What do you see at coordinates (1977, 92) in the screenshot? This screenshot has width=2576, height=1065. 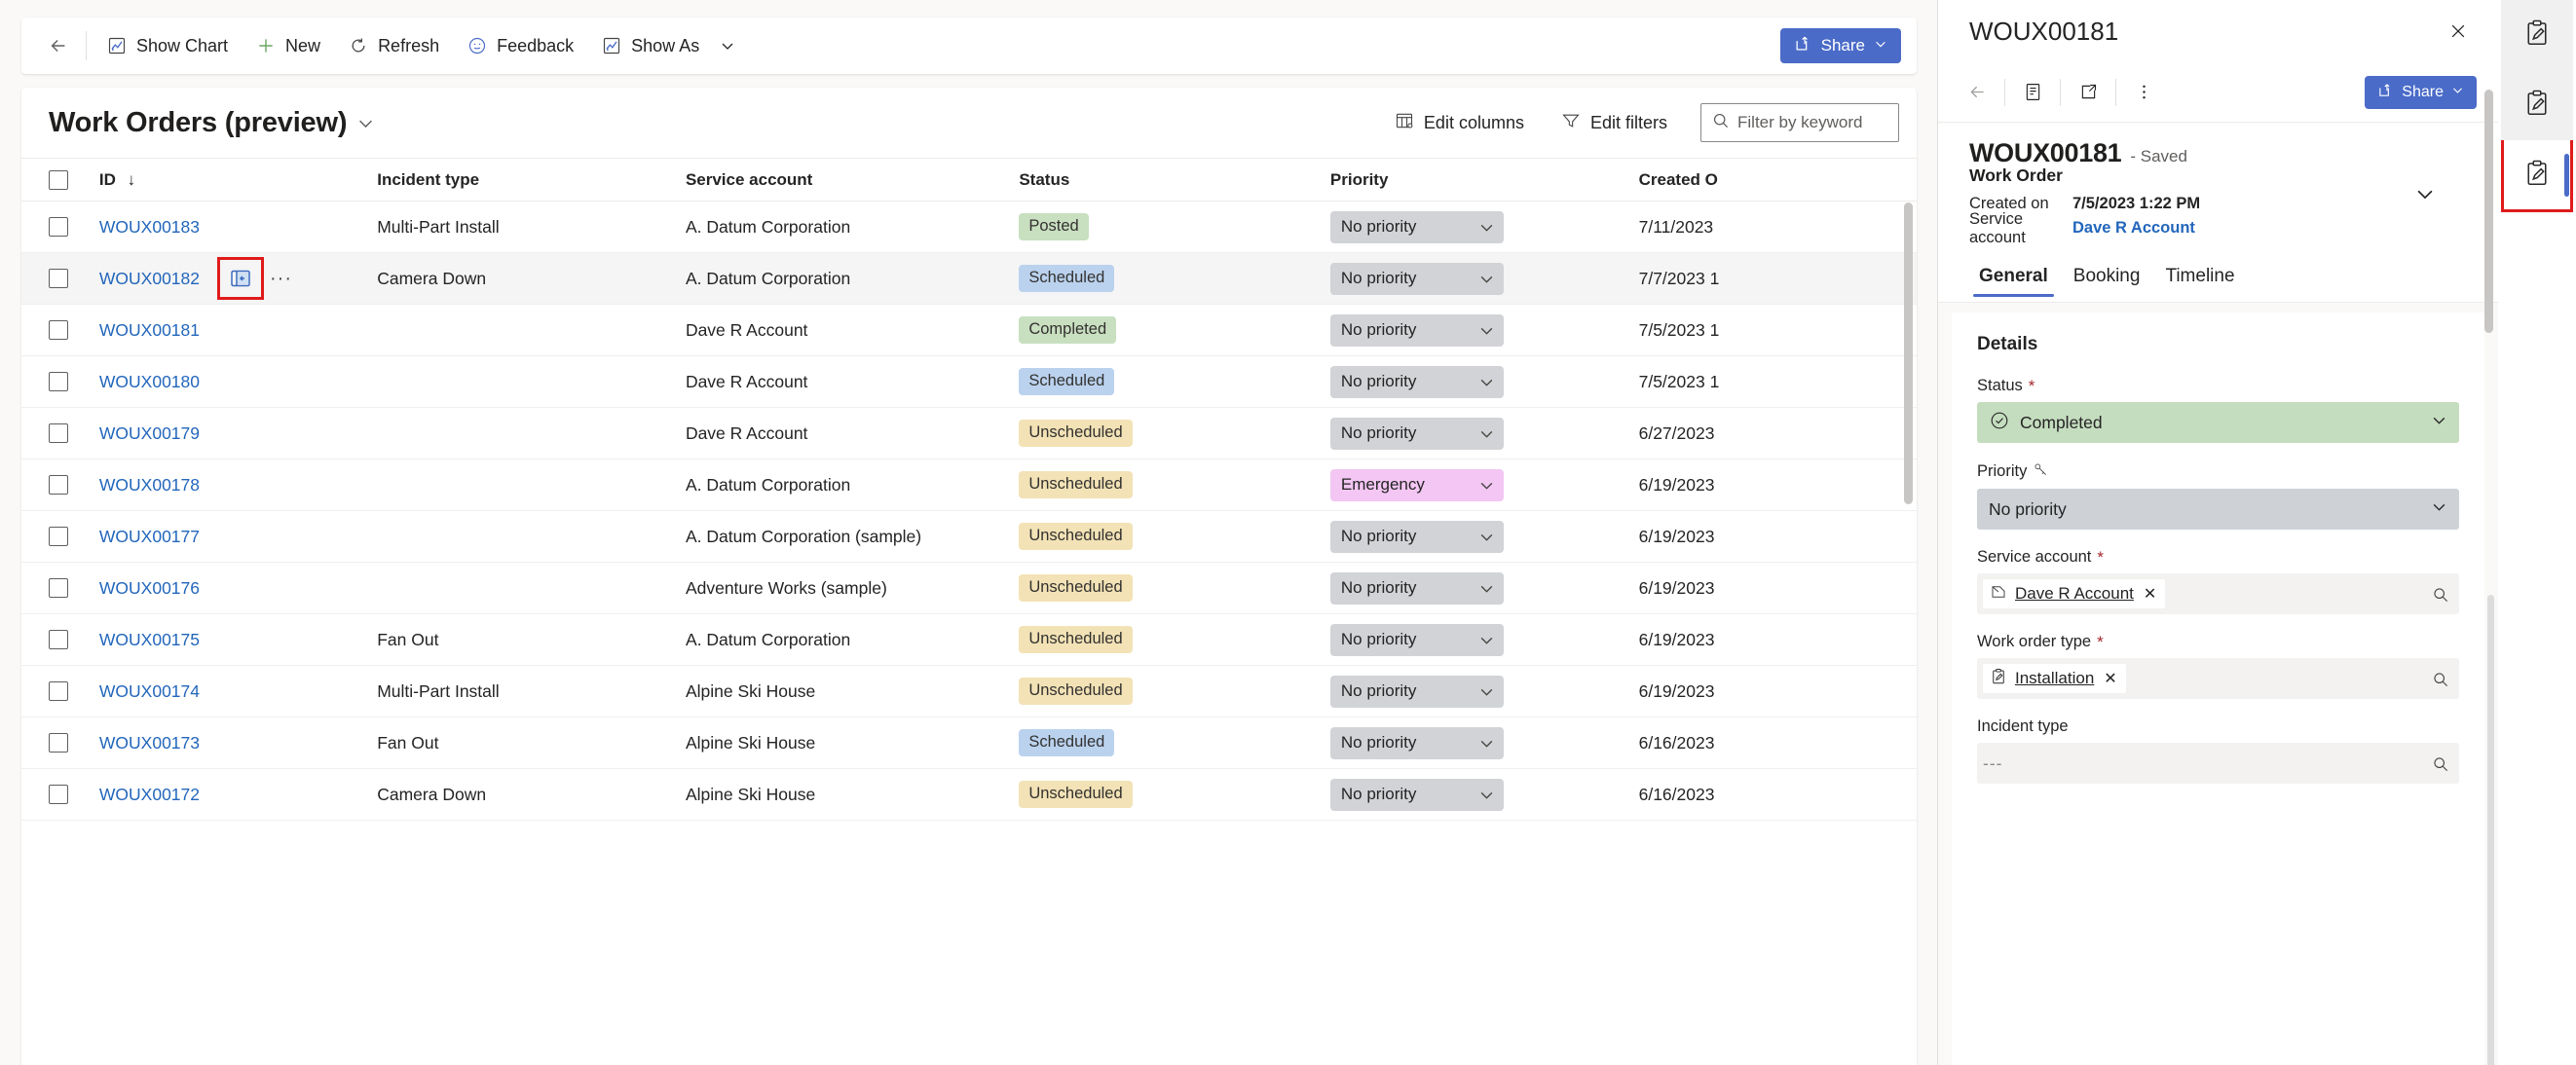 I see `pane-back-button` at bounding box center [1977, 92].